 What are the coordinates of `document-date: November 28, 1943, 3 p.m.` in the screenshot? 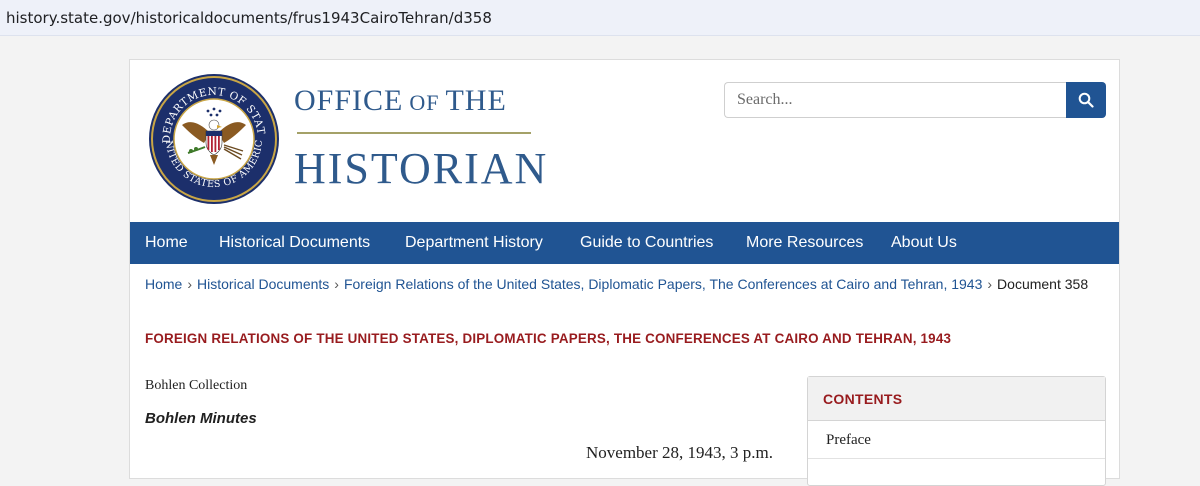 It's located at (679, 452).